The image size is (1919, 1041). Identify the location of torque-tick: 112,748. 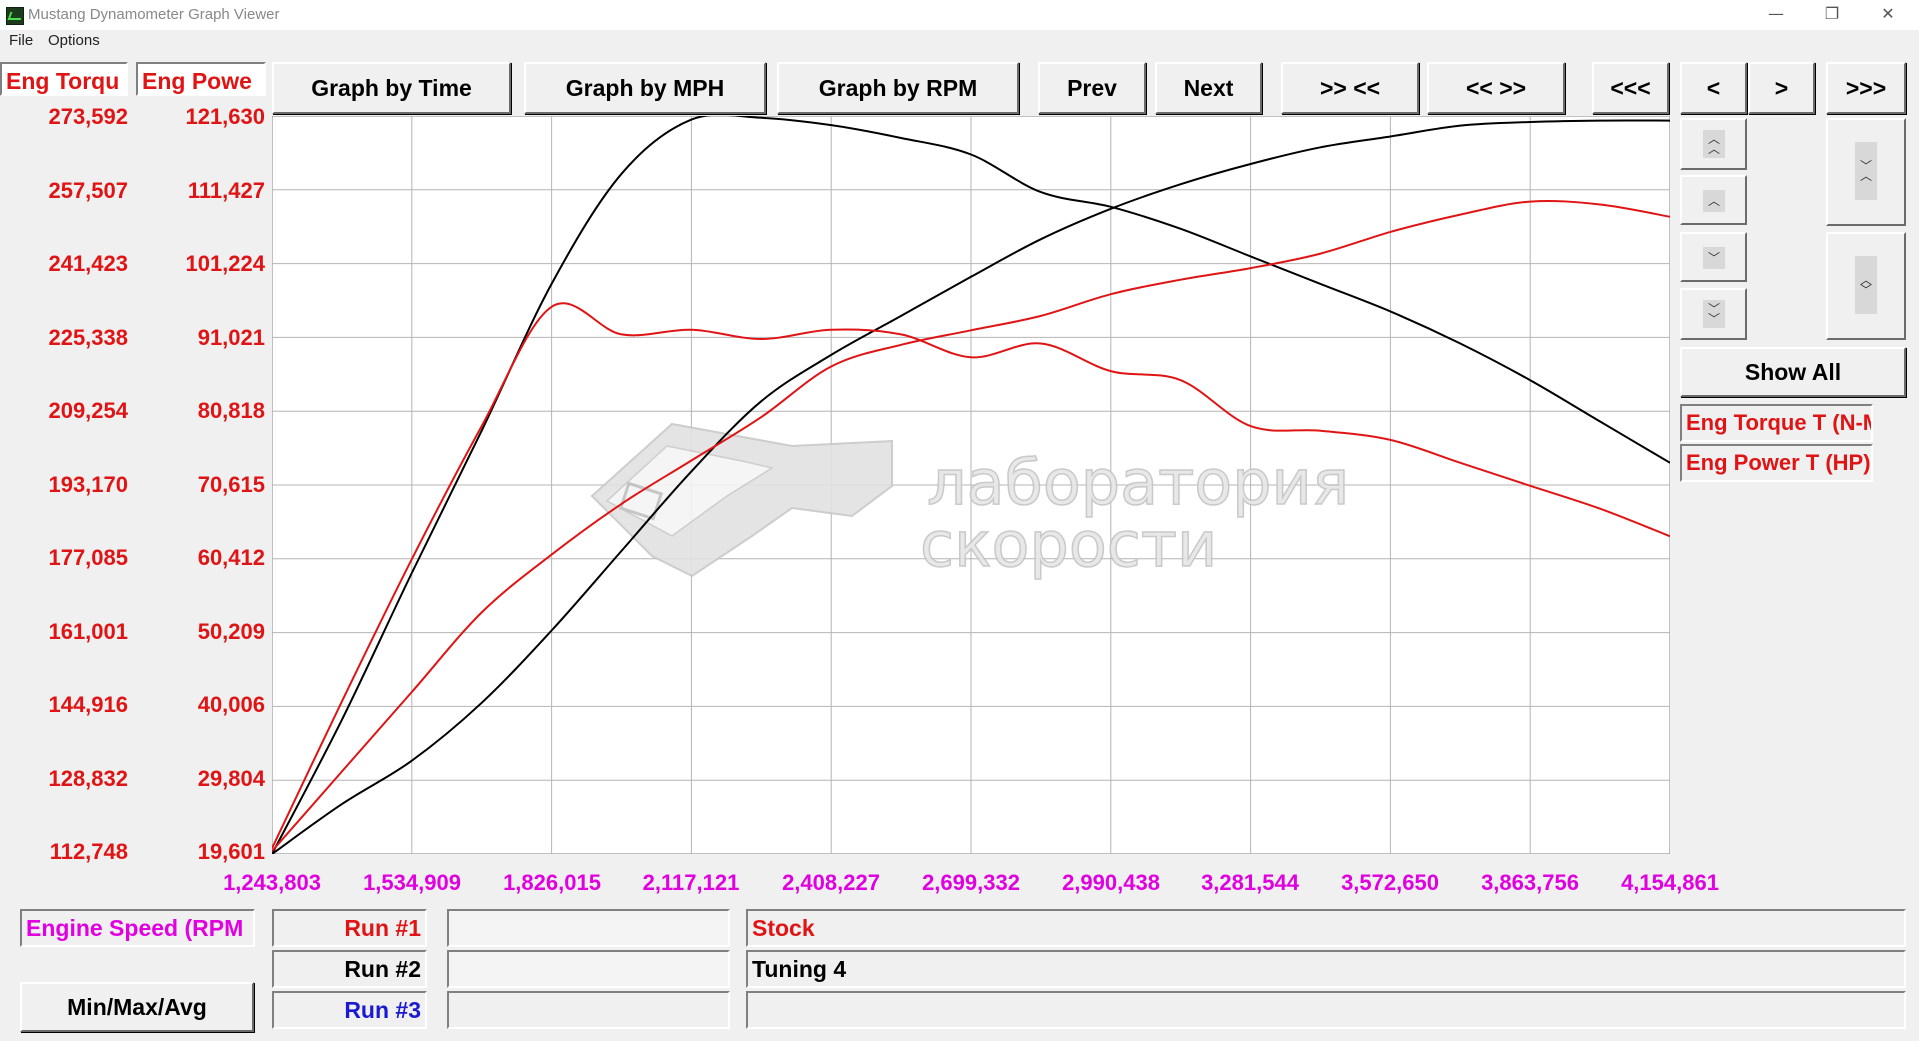
(88, 851).